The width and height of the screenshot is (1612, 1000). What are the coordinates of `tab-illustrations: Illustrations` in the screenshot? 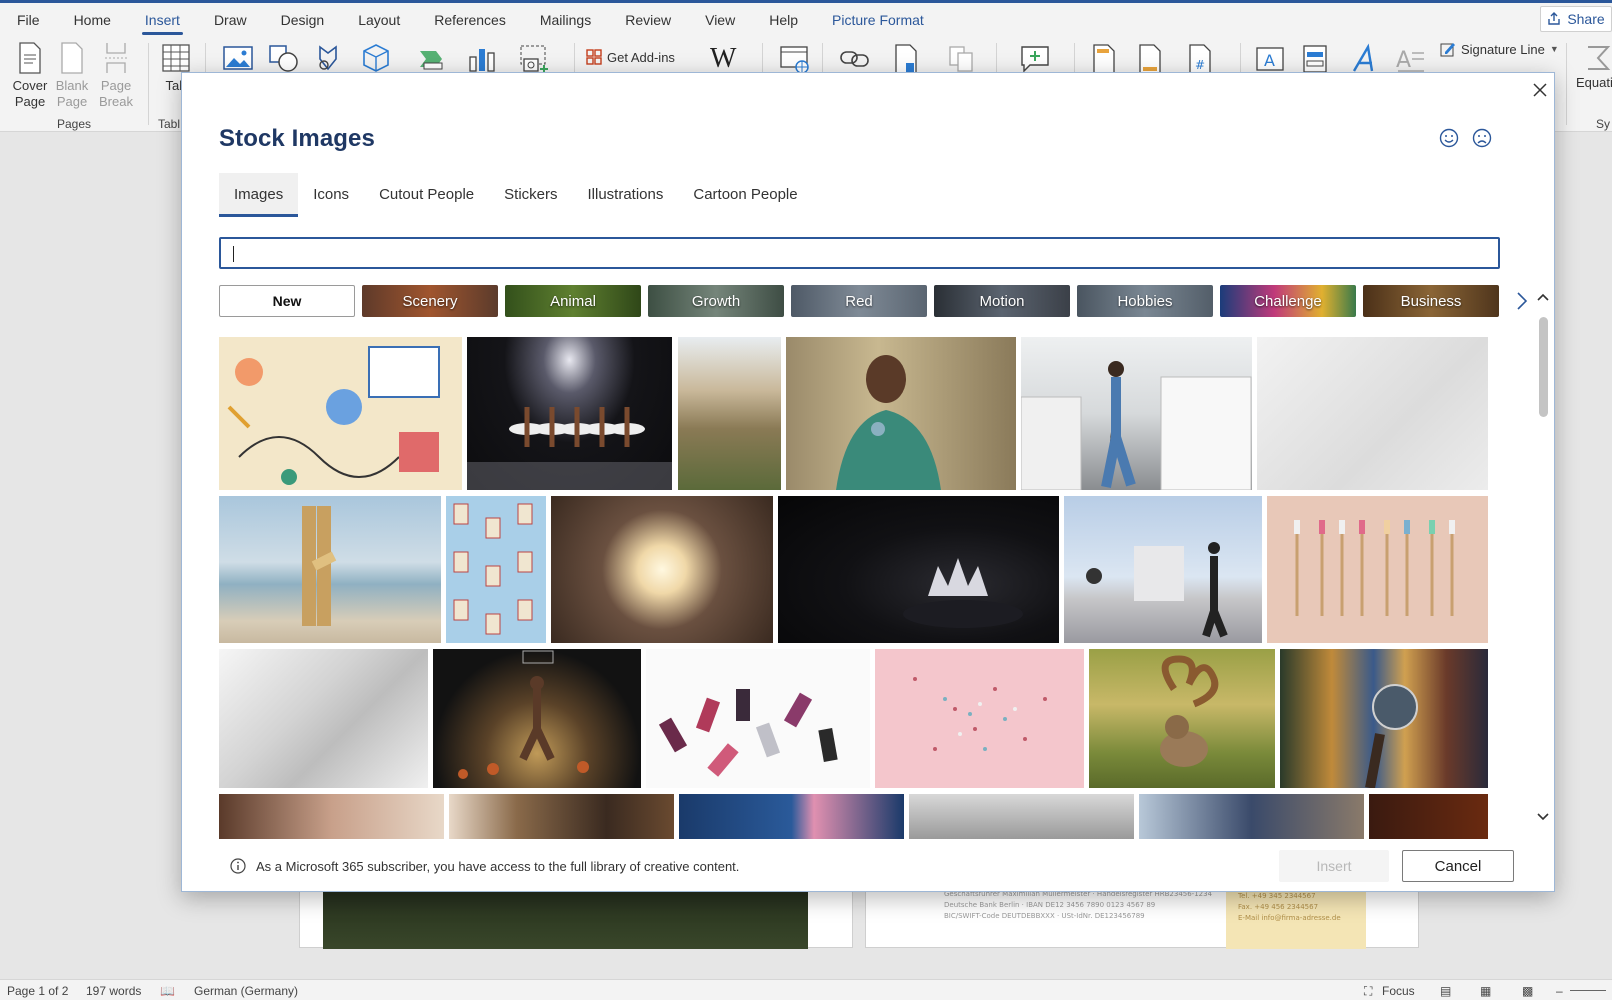 It's located at (625, 195).